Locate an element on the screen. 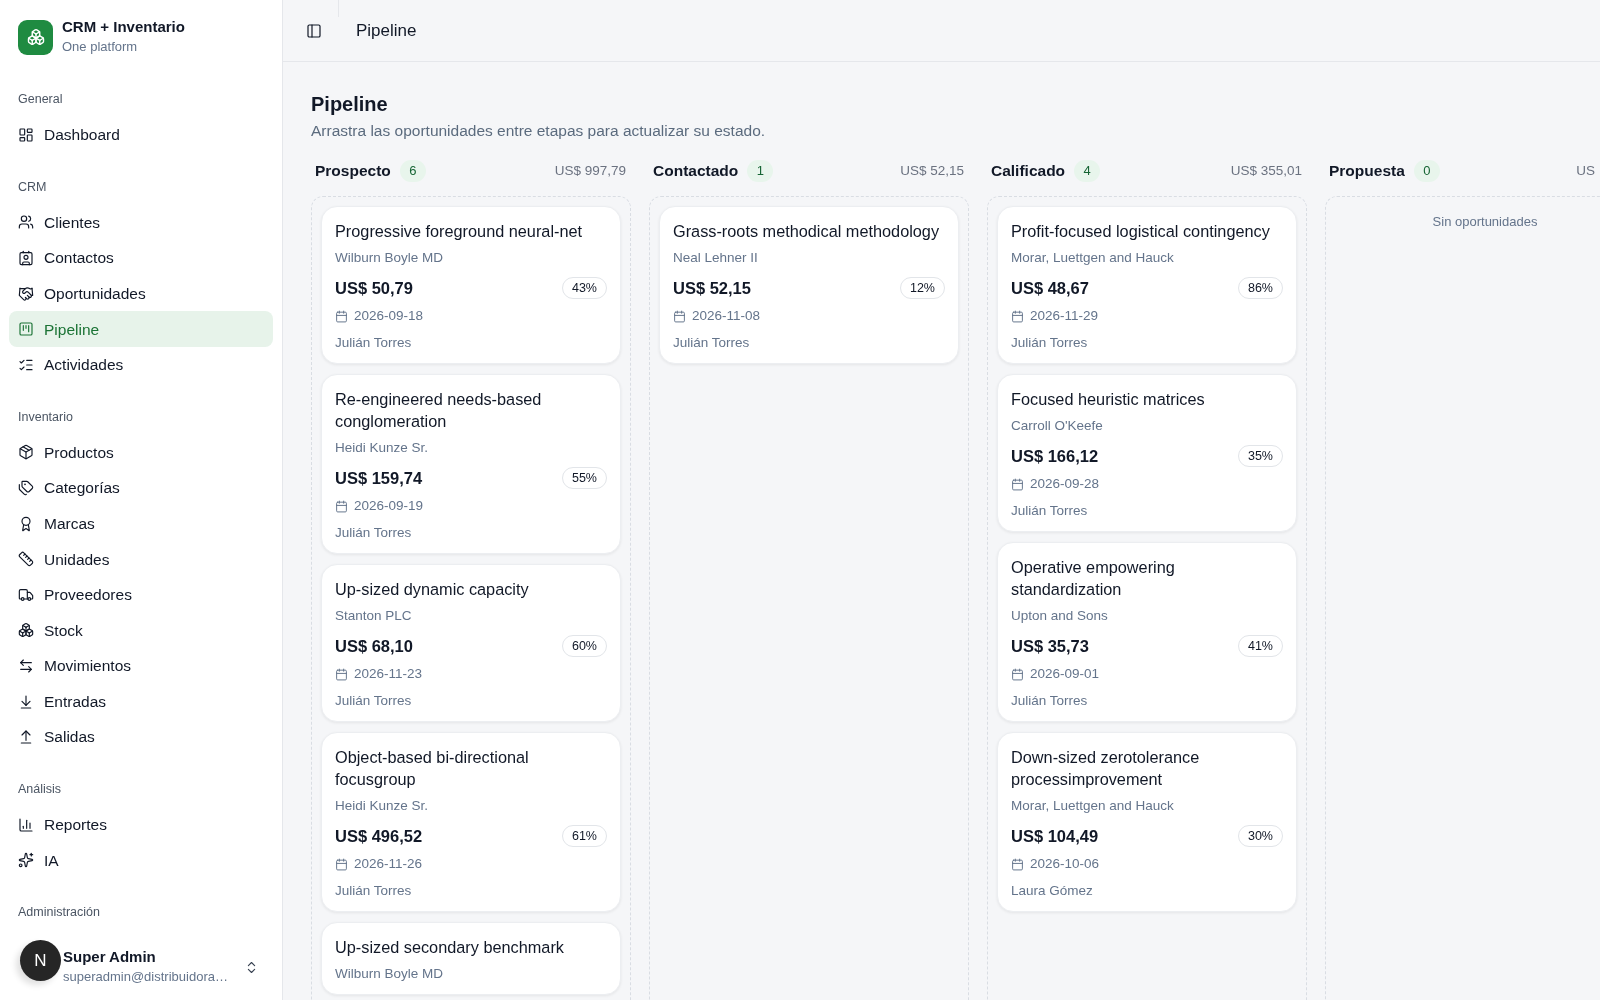 This screenshot has width=1600, height=1000. sidebar-item: Oportunidades is located at coordinates (141, 293).